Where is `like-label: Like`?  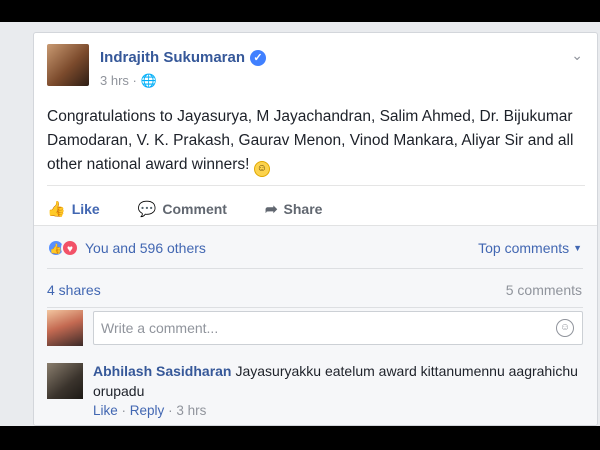
like-label: Like is located at coordinates (85, 209).